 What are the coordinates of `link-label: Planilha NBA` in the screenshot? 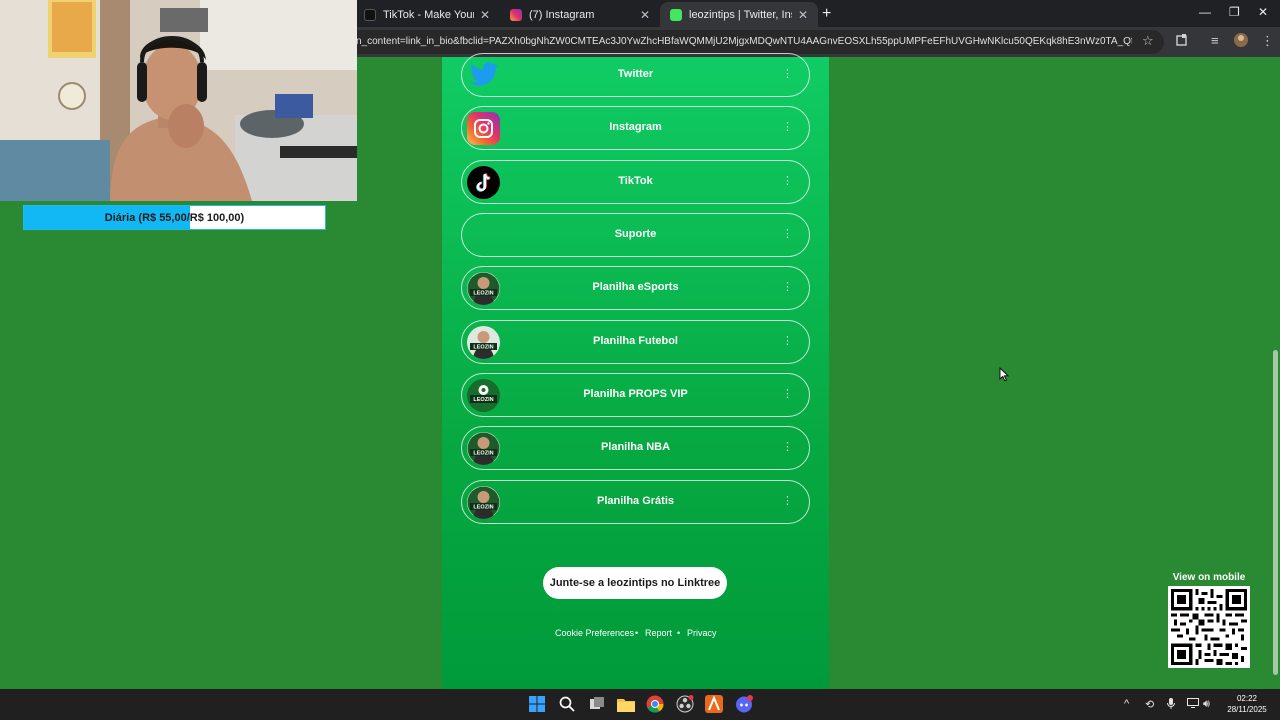 It's located at (635, 447).